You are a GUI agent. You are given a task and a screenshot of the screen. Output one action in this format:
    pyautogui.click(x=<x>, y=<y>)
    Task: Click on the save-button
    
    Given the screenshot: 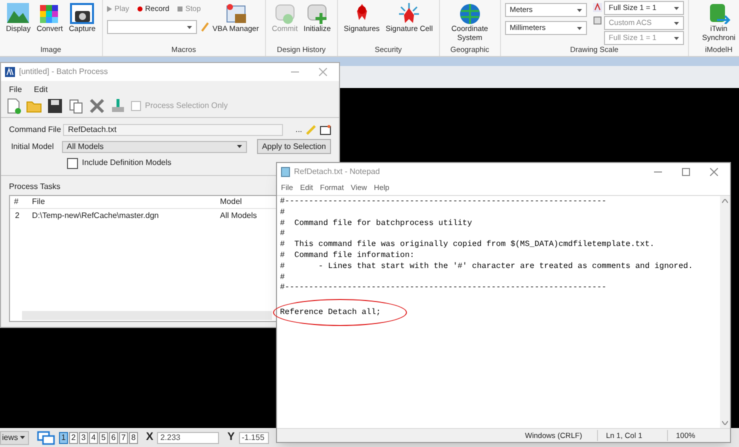 What is the action you would take?
    pyautogui.click(x=55, y=106)
    